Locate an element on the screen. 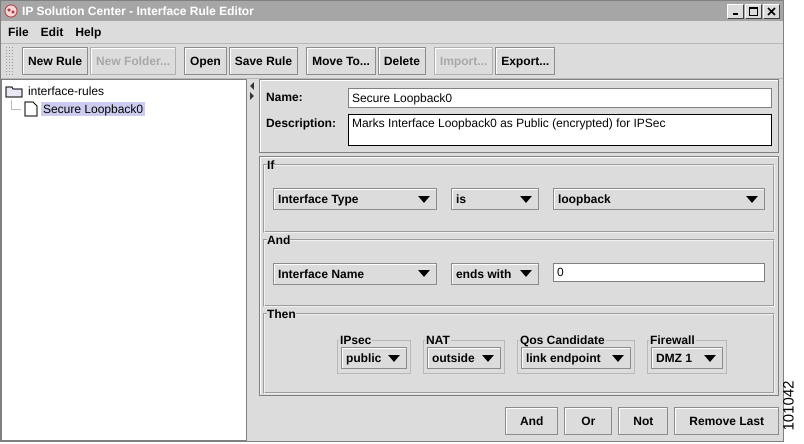 This screenshot has height=444, width=804. close-icon is located at coordinates (771, 11).